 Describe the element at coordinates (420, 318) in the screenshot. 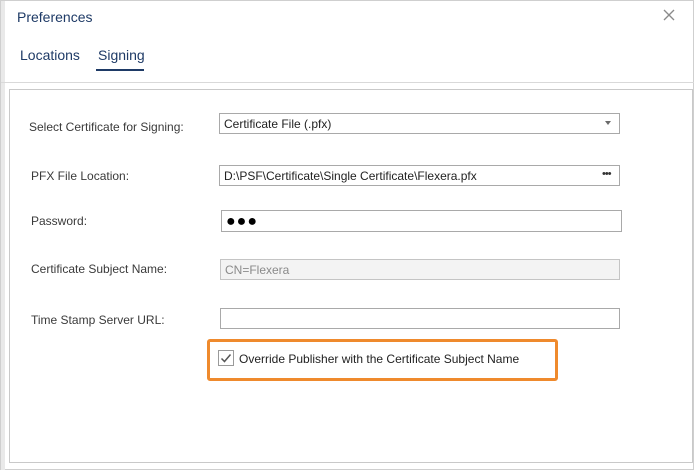

I see `timestamp-url-input` at that location.